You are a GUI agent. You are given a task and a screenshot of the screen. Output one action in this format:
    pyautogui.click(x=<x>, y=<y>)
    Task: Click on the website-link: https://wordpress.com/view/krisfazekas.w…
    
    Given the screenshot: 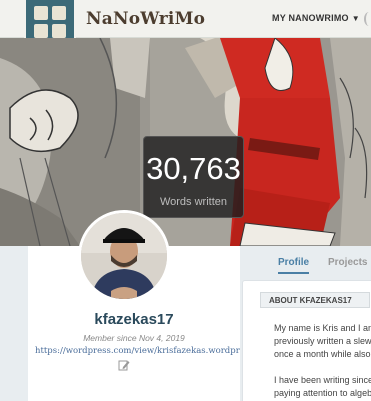 What is the action you would take?
    pyautogui.click(x=137, y=351)
    